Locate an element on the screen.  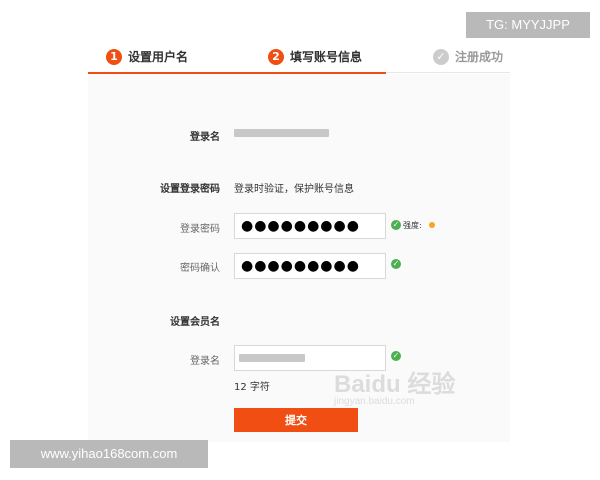
strength-label: 强度: is located at coordinates (412, 225).